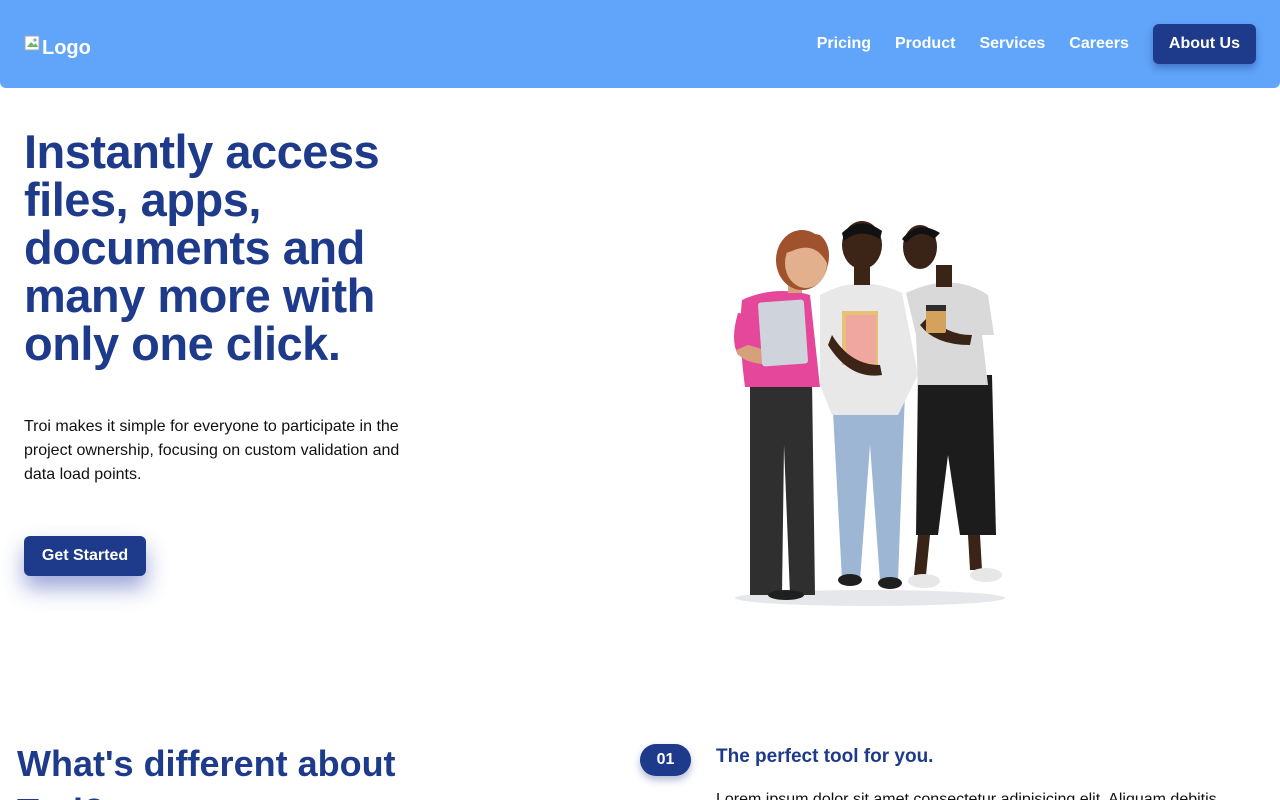 The image size is (1280, 800). I want to click on team-illustration, so click(869, 413).